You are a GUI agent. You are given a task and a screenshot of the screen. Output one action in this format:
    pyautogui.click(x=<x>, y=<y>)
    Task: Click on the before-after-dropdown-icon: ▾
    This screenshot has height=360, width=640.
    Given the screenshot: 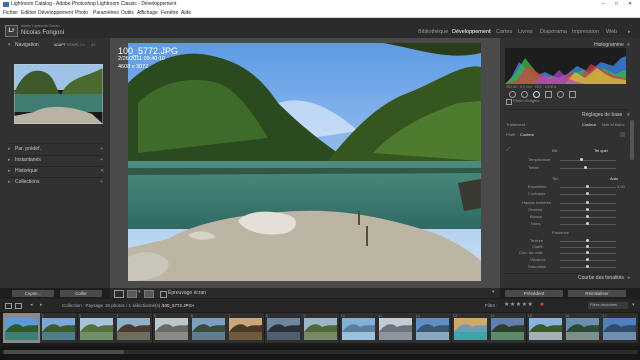 What is the action you would take?
    pyautogui.click(x=139, y=292)
    